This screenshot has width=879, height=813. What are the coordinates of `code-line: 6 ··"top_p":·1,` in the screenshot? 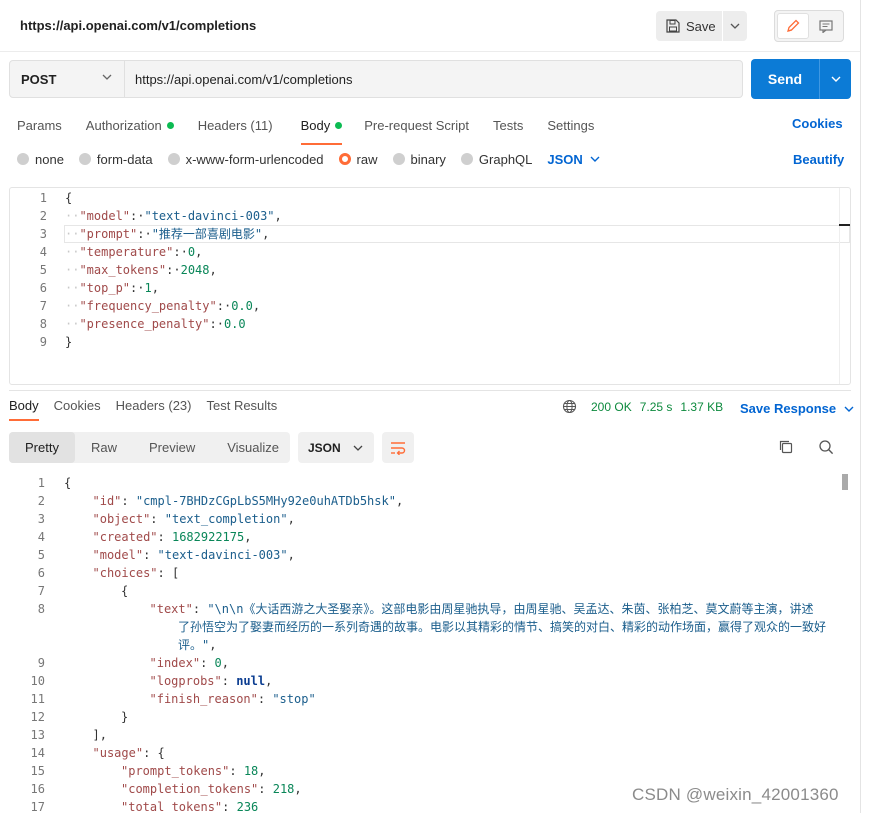 It's located at (430, 288).